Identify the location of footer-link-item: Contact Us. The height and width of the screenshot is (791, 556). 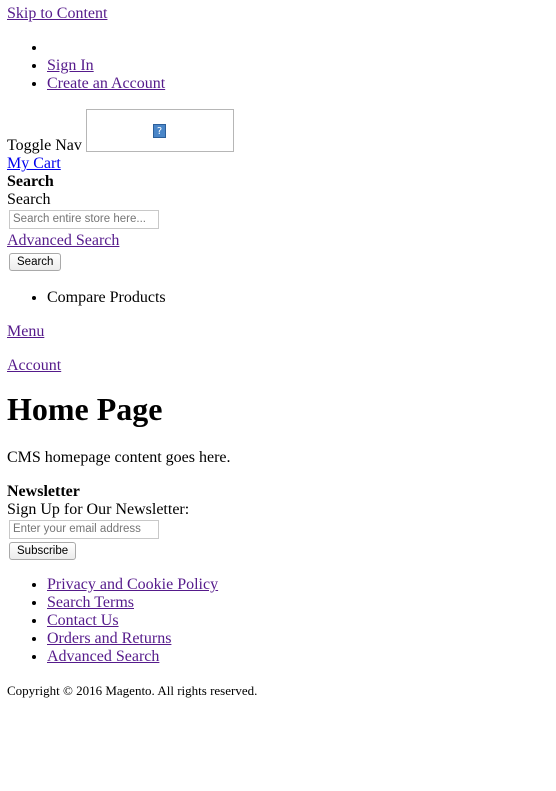
(297, 621).